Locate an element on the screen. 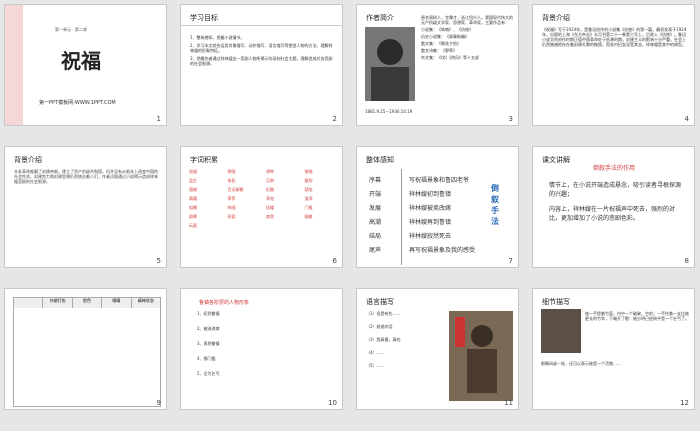 This screenshot has height=431, width=700. stage-label: 发展 is located at coordinates (375, 208).